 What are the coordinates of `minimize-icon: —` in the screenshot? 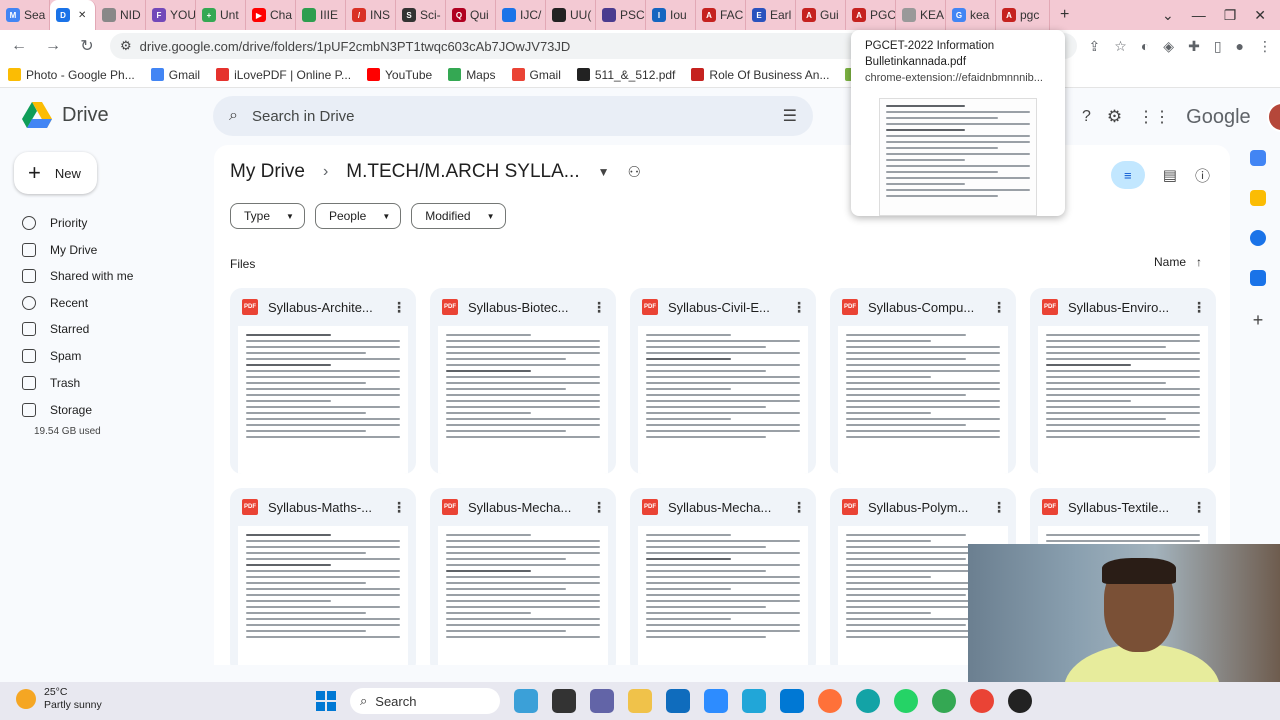 It's located at (1199, 15).